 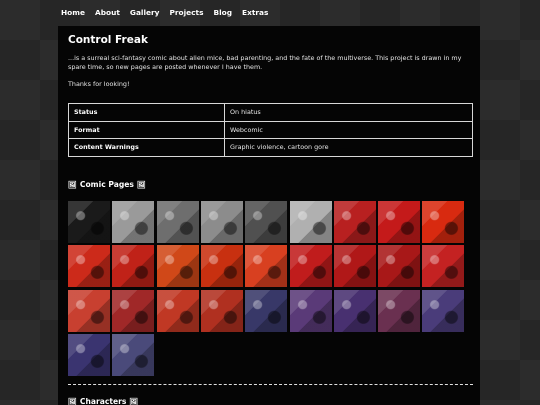 I want to click on nav-extras: Extras, so click(x=255, y=13).